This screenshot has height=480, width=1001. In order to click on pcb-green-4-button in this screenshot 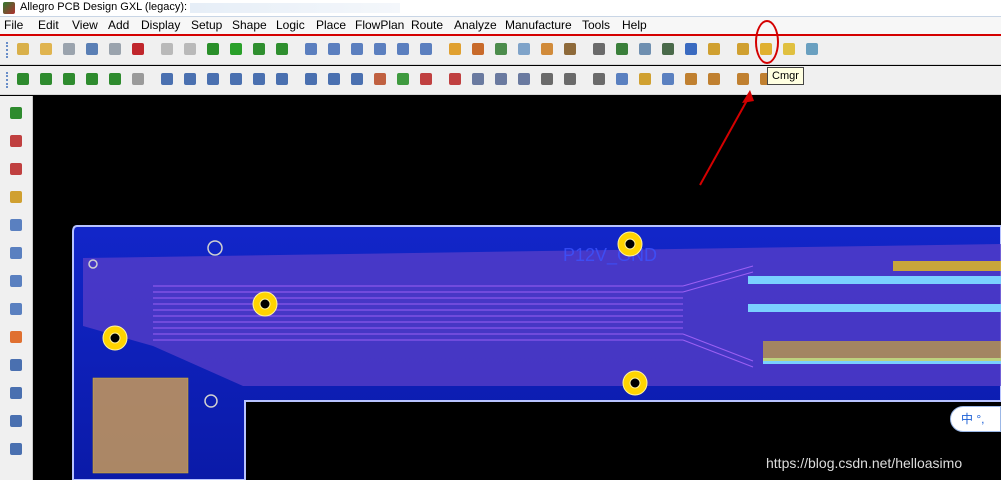, I will do `click(92, 79)`.